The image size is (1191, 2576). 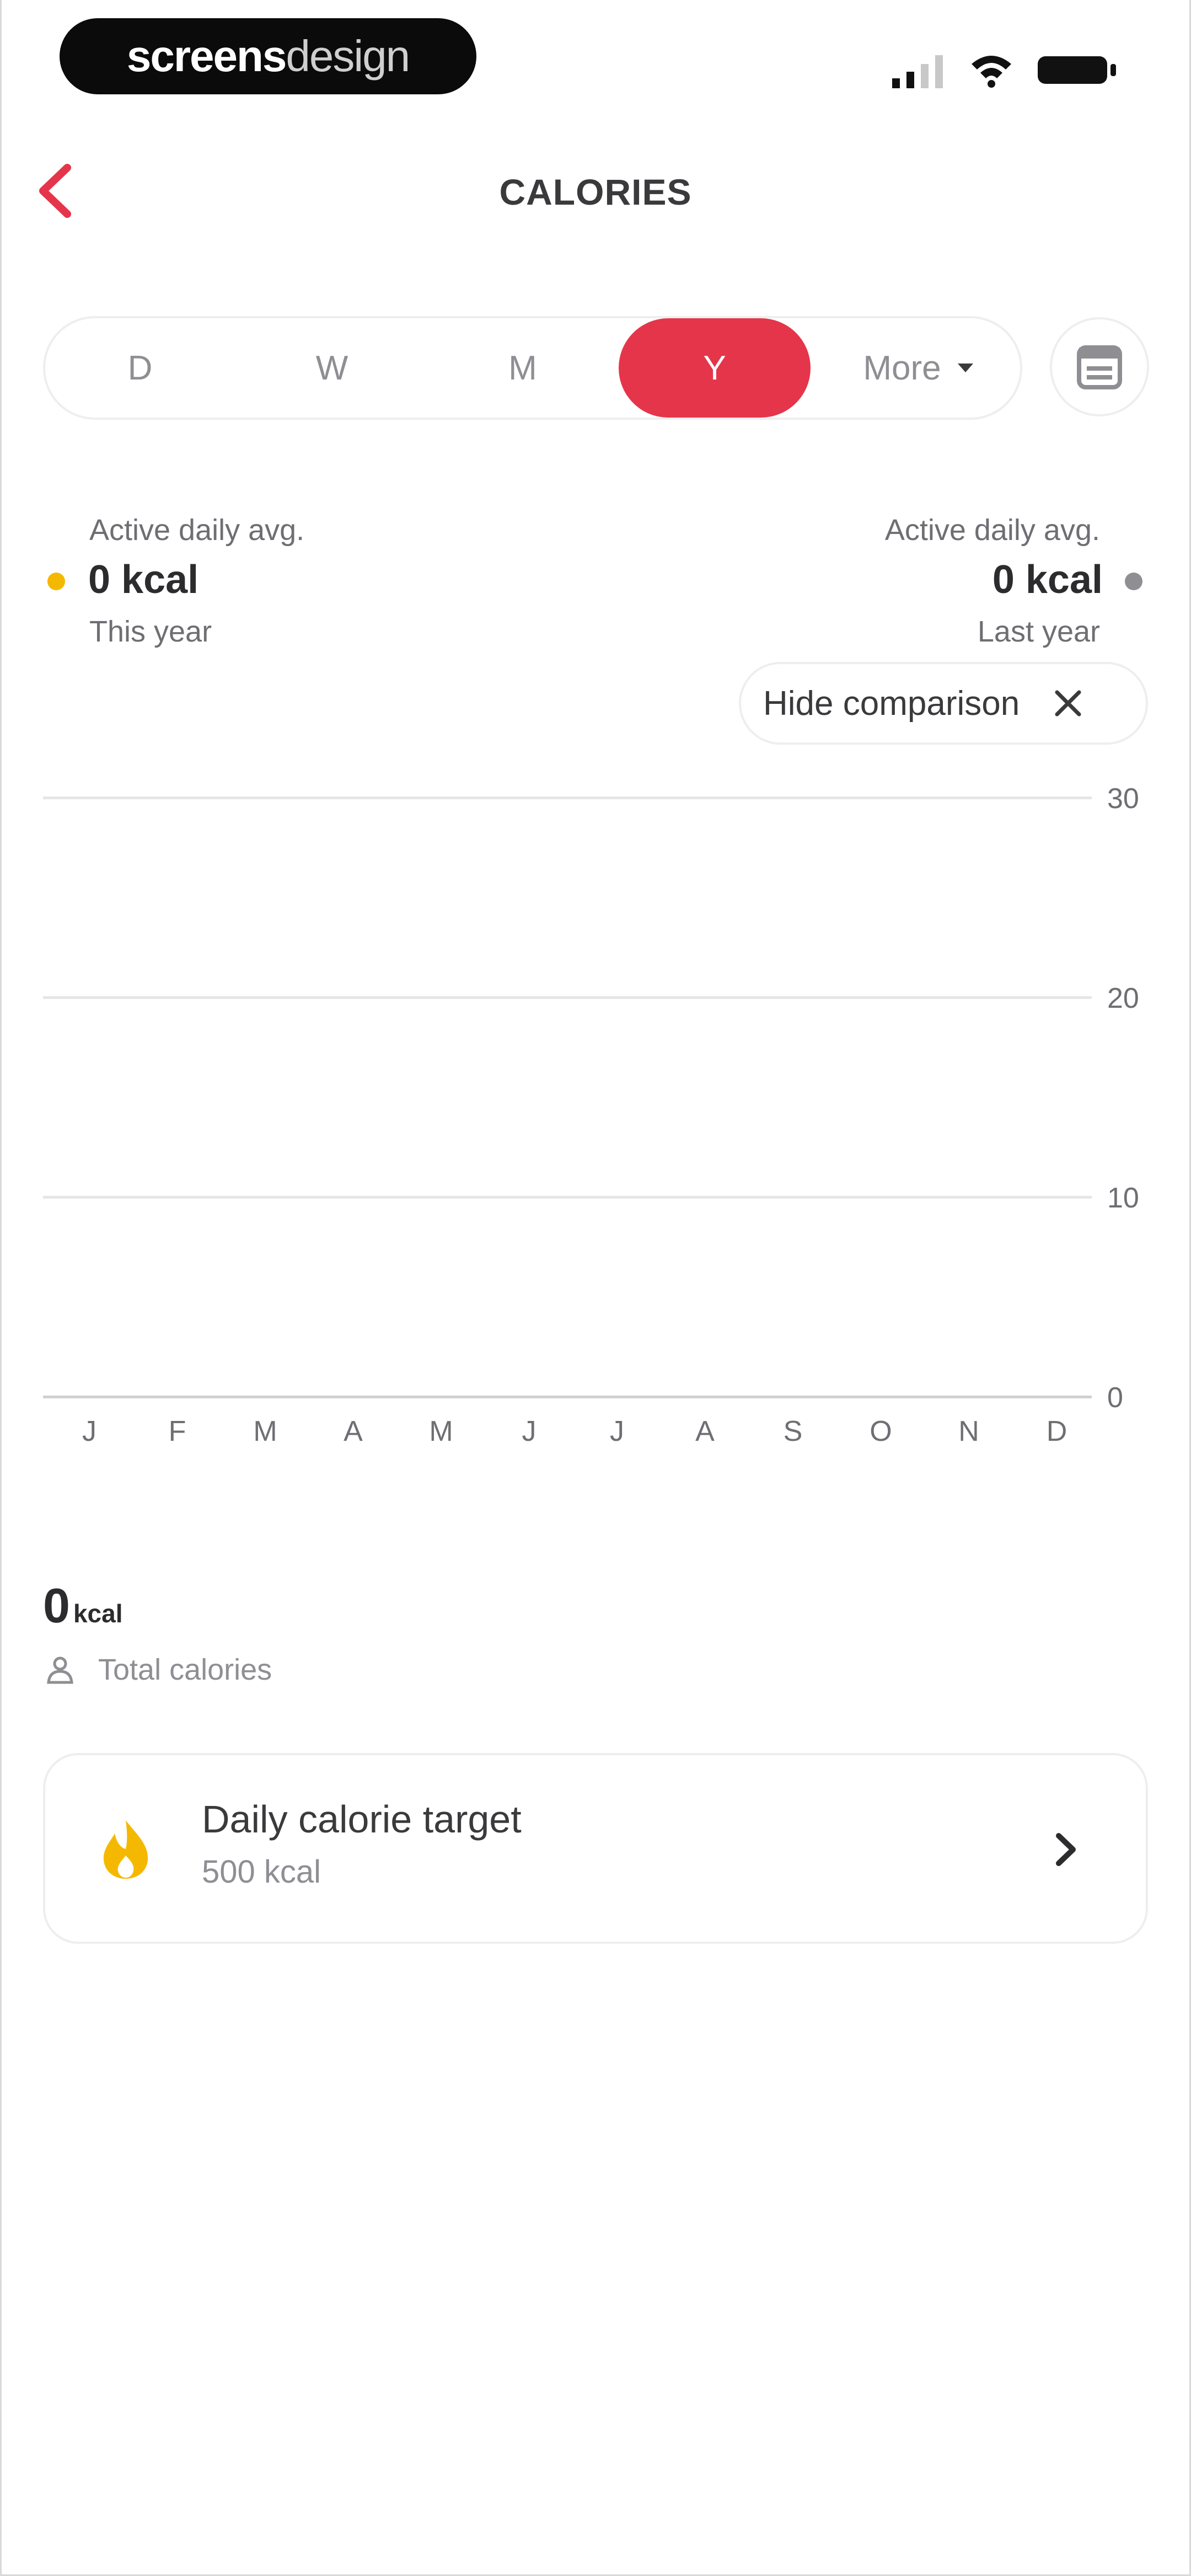 What do you see at coordinates (60, 1670) in the screenshot?
I see `person-icon` at bounding box center [60, 1670].